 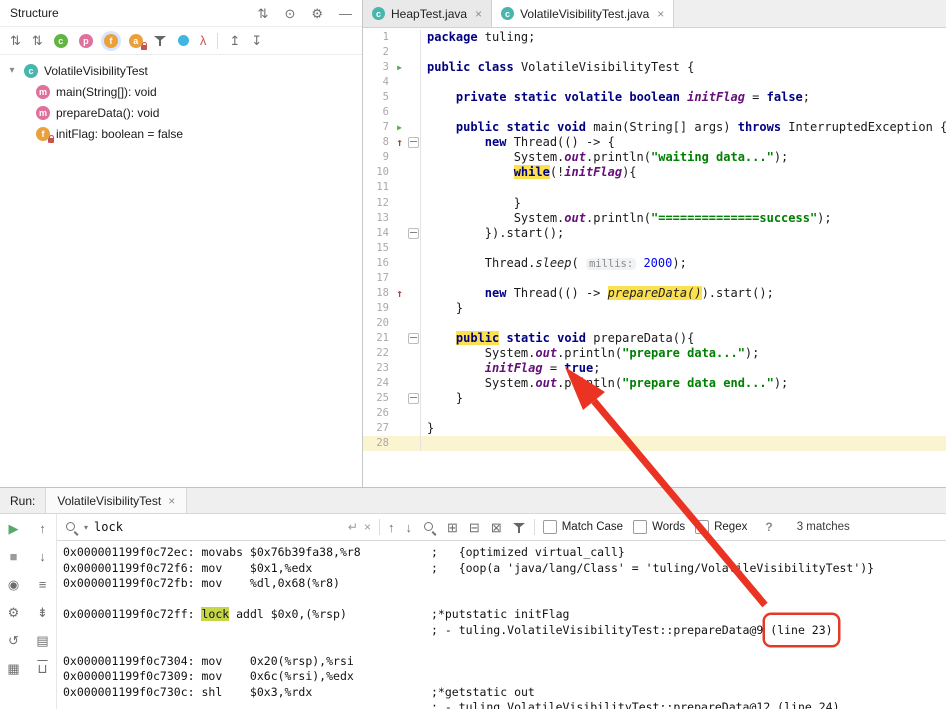 I want to click on collapse-all-icon: ↧, so click(x=256, y=40).